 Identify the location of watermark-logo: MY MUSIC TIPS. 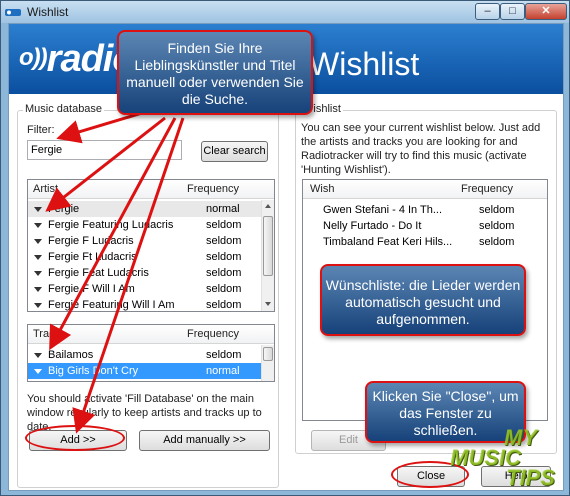
(502, 457).